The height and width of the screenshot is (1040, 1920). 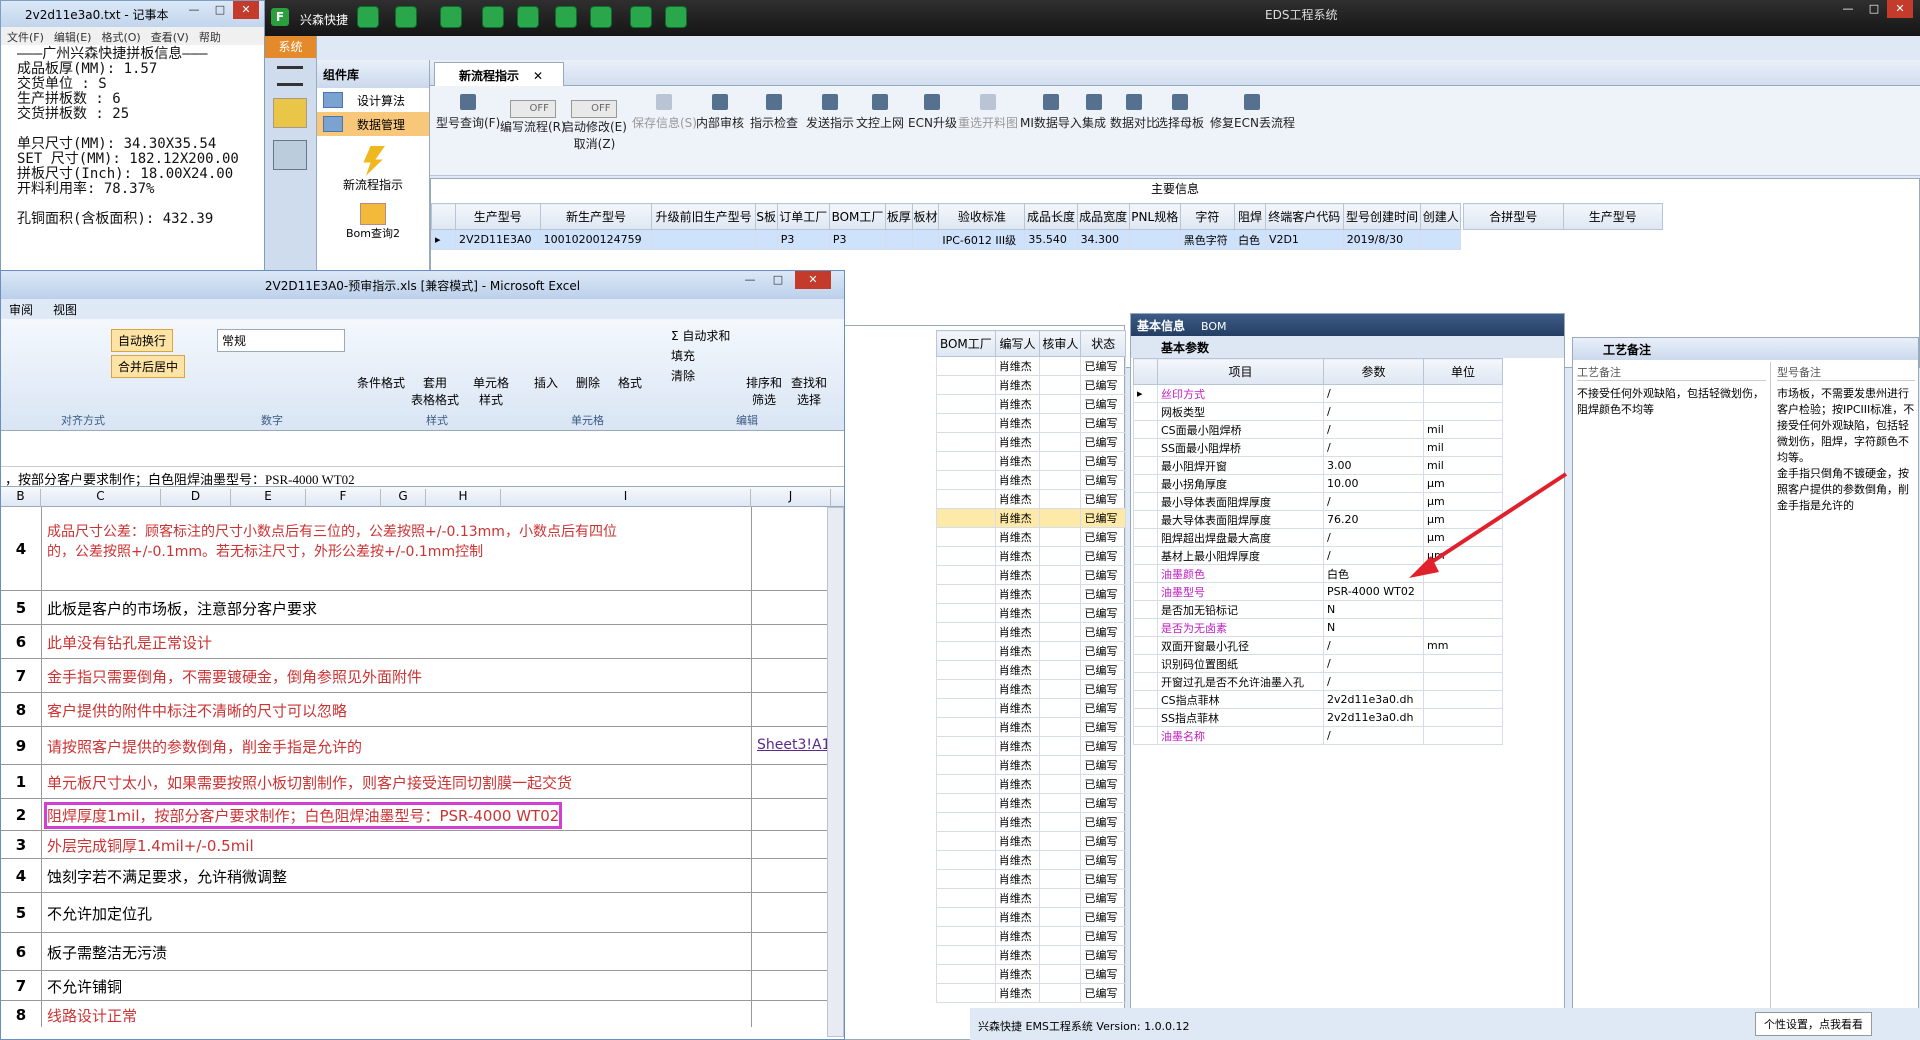 I want to click on toolbar-button: MI数据导入, so click(x=1051, y=108).